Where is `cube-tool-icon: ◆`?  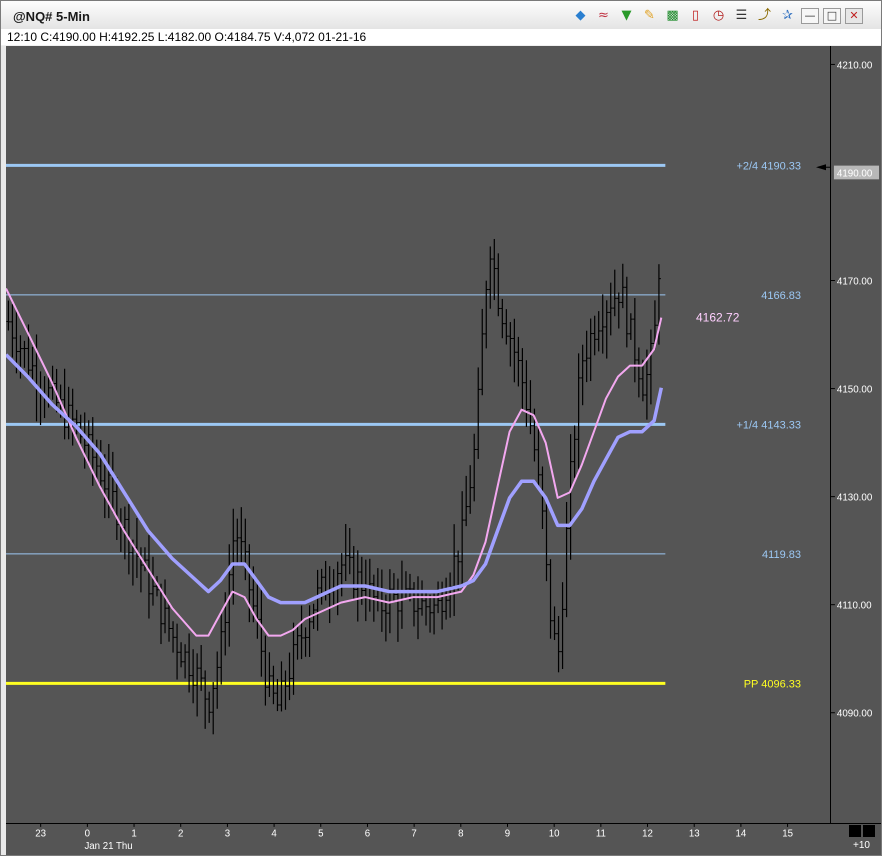 cube-tool-icon: ◆ is located at coordinates (580, 16).